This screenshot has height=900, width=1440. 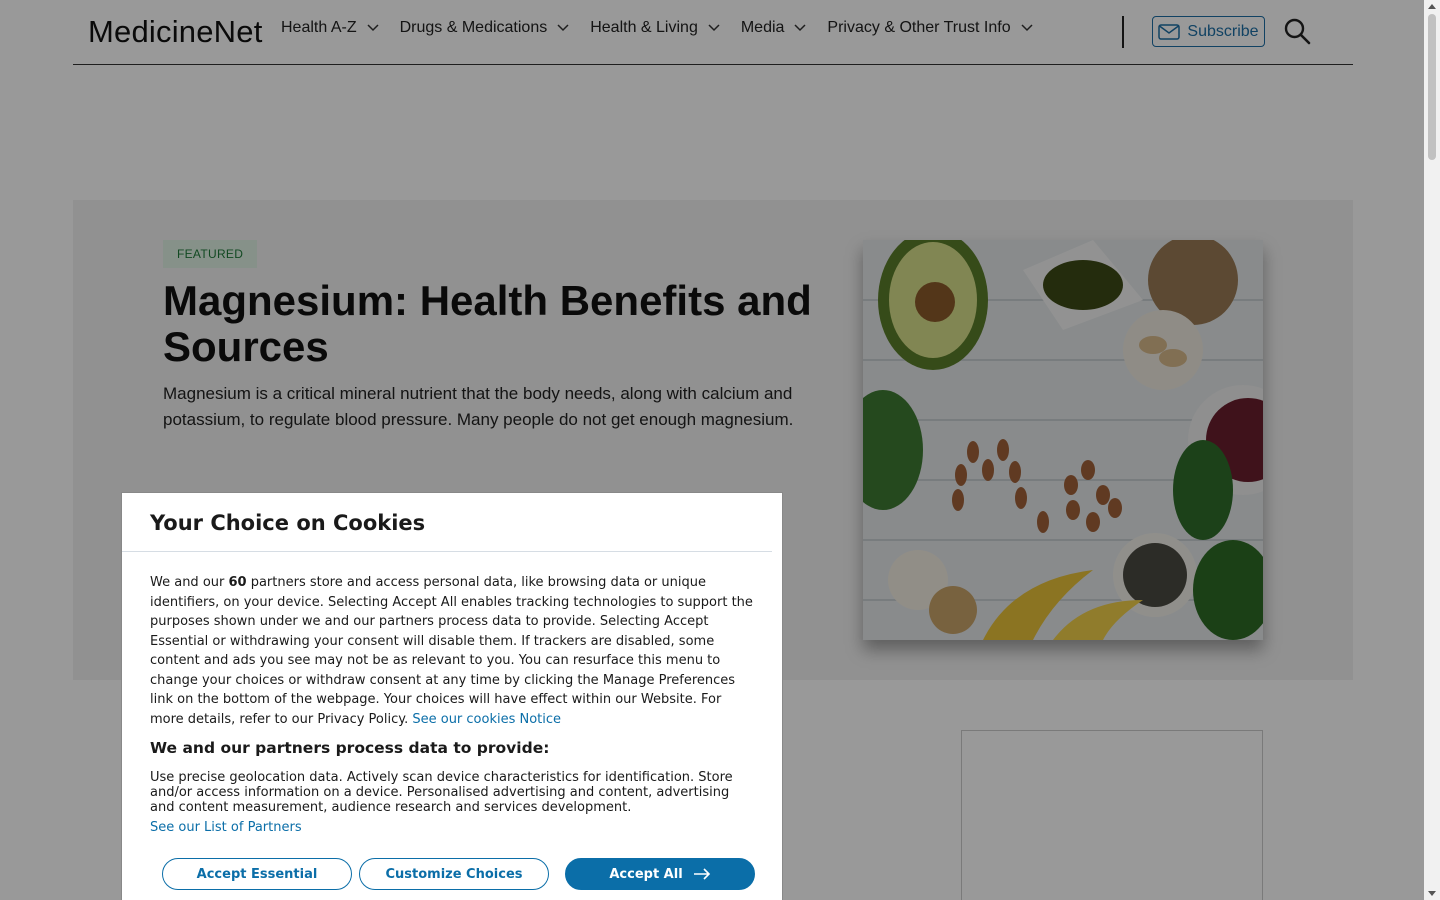 What do you see at coordinates (1432, 6) in the screenshot?
I see `scroll-up-arrow-icon` at bounding box center [1432, 6].